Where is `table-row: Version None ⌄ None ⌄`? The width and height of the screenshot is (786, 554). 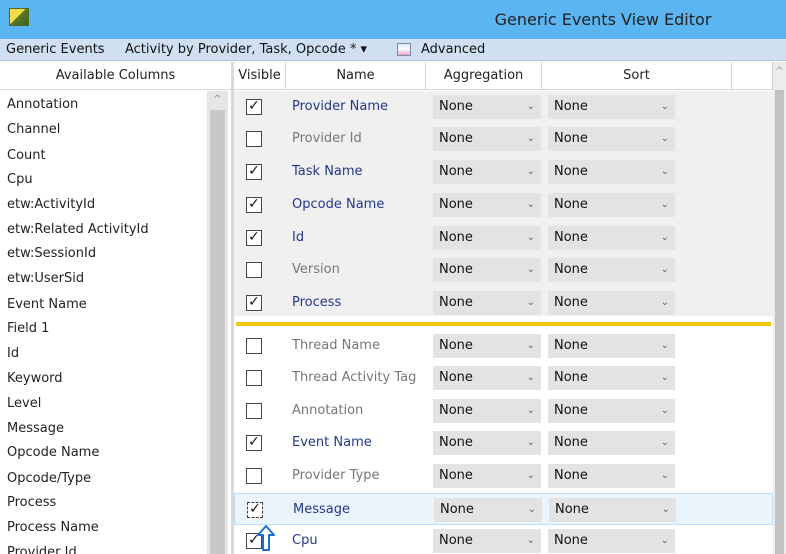 table-row: Version None ⌄ None ⌄ is located at coordinates (503, 270).